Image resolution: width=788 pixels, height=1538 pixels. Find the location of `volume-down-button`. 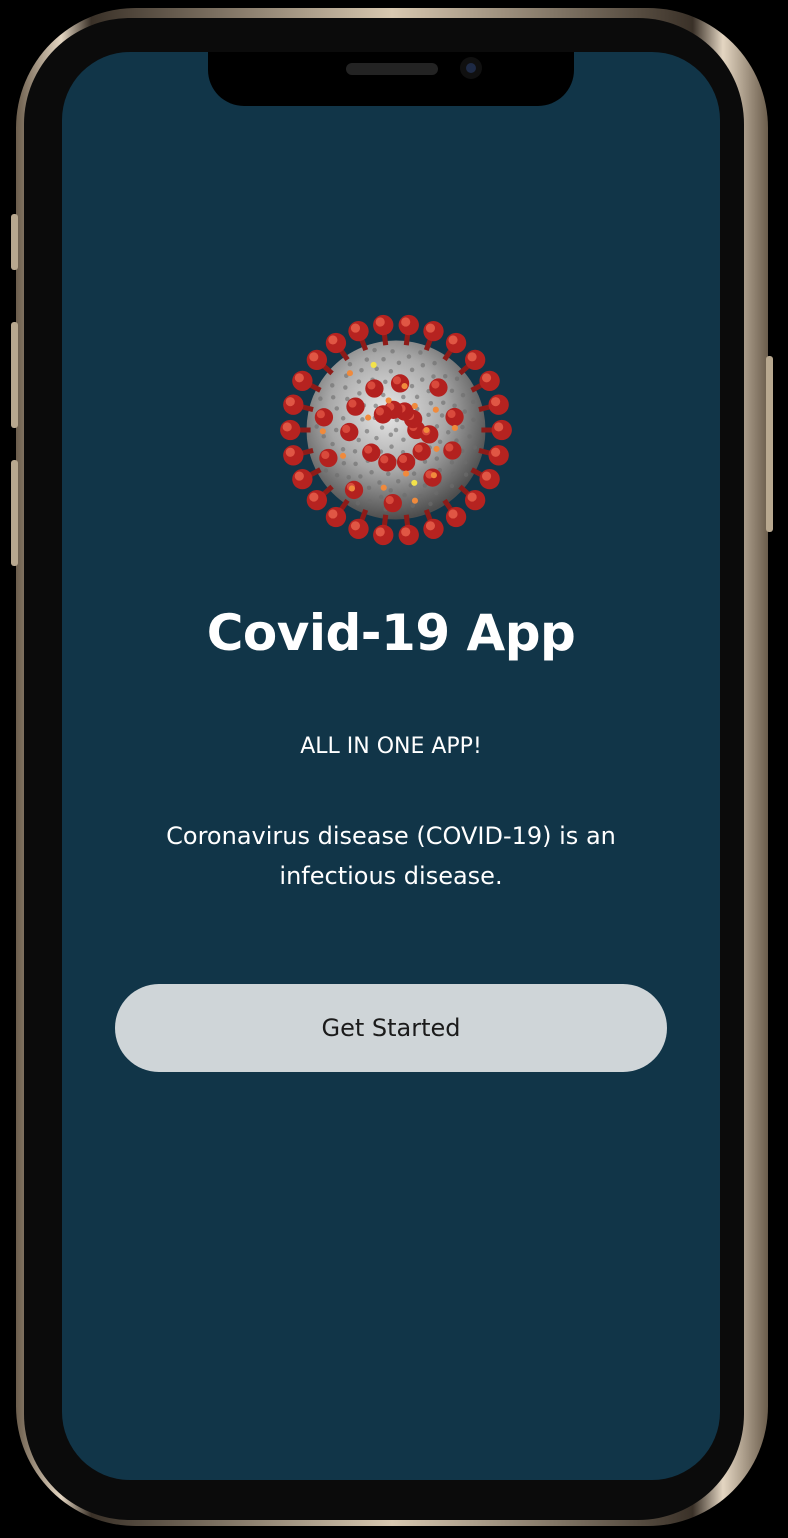

volume-down-button is located at coordinates (14, 513).